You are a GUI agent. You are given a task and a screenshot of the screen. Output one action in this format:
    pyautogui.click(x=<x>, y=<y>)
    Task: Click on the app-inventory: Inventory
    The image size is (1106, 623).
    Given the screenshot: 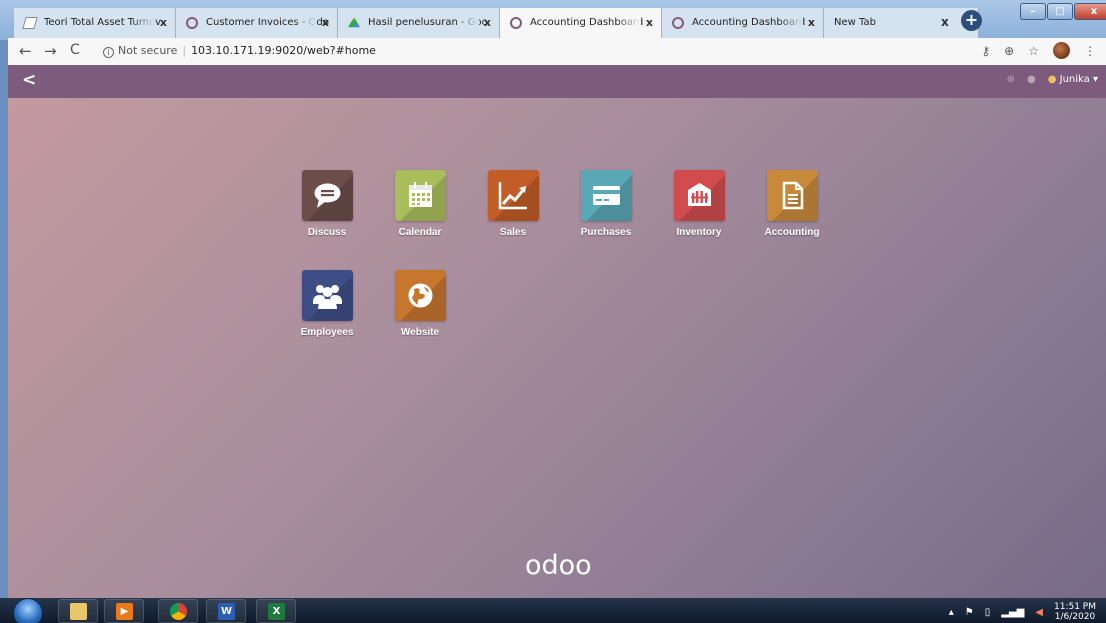 What is the action you would take?
    pyautogui.click(x=699, y=204)
    